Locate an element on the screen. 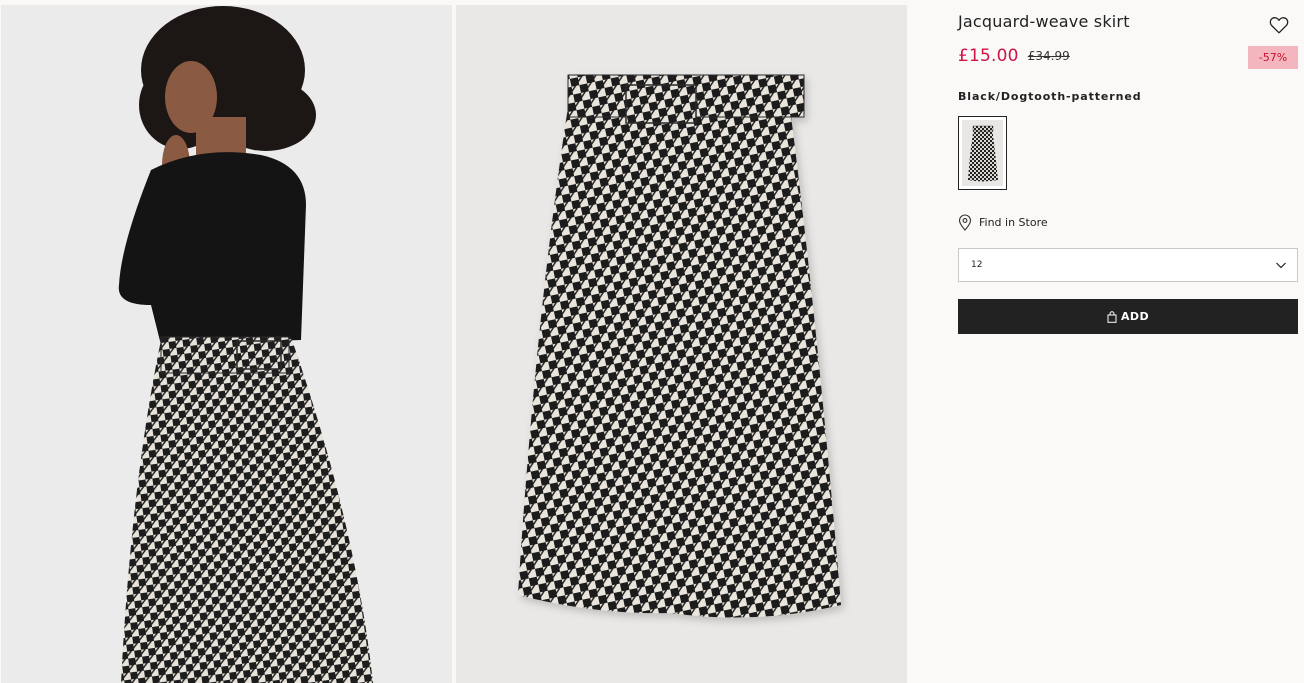 The image size is (1304, 683). price-row: £15.00 £34.99 is located at coordinates (1014, 57).